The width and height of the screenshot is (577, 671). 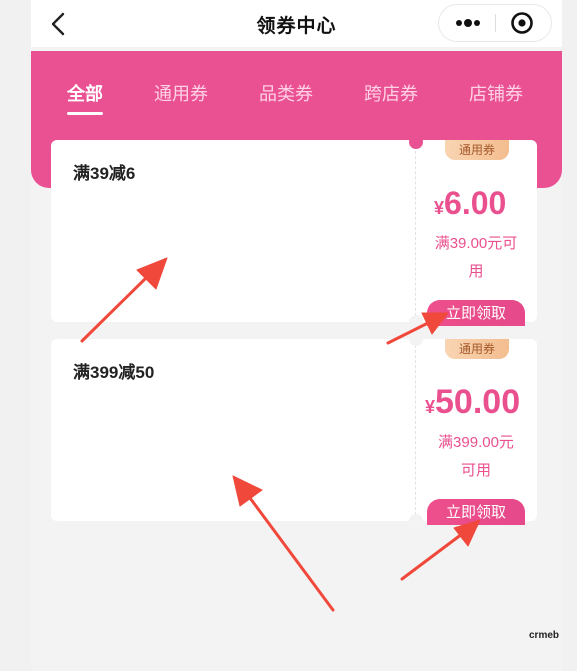 I want to click on coupon-condition-line1: 满399.00元, so click(x=476, y=442).